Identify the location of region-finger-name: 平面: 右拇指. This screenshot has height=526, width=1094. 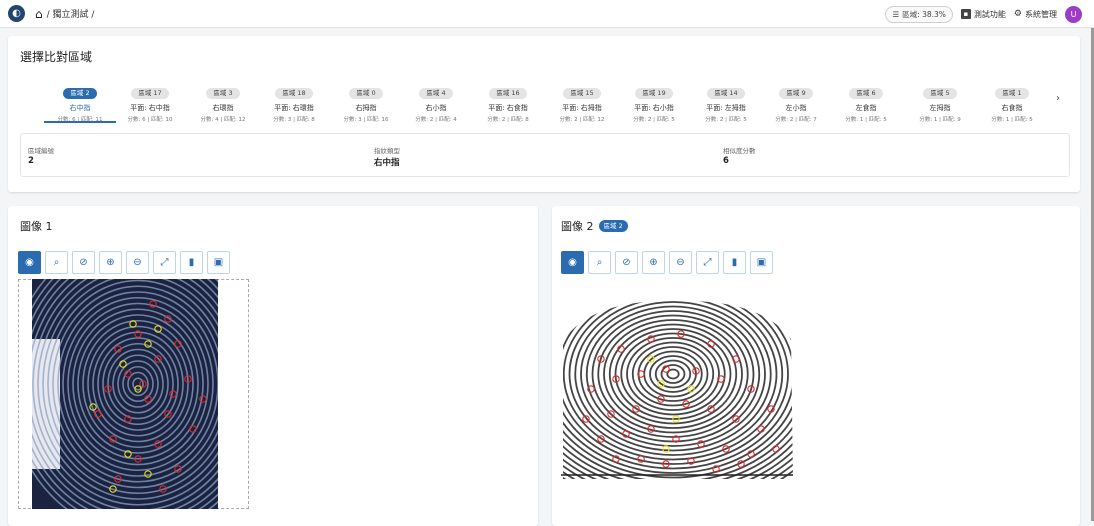
(582, 108).